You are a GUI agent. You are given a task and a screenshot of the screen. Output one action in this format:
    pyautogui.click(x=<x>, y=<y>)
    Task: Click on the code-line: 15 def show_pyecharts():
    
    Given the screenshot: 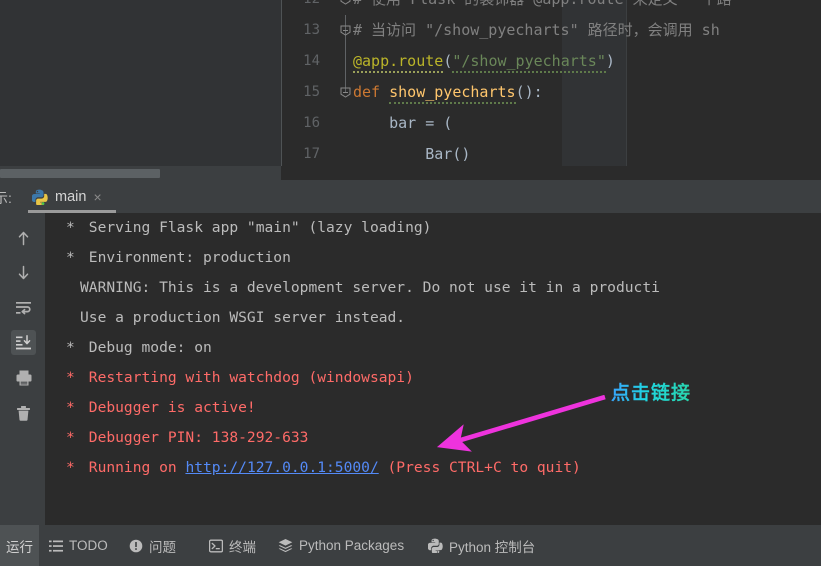 What is the action you would take?
    pyautogui.click(x=551, y=92)
    